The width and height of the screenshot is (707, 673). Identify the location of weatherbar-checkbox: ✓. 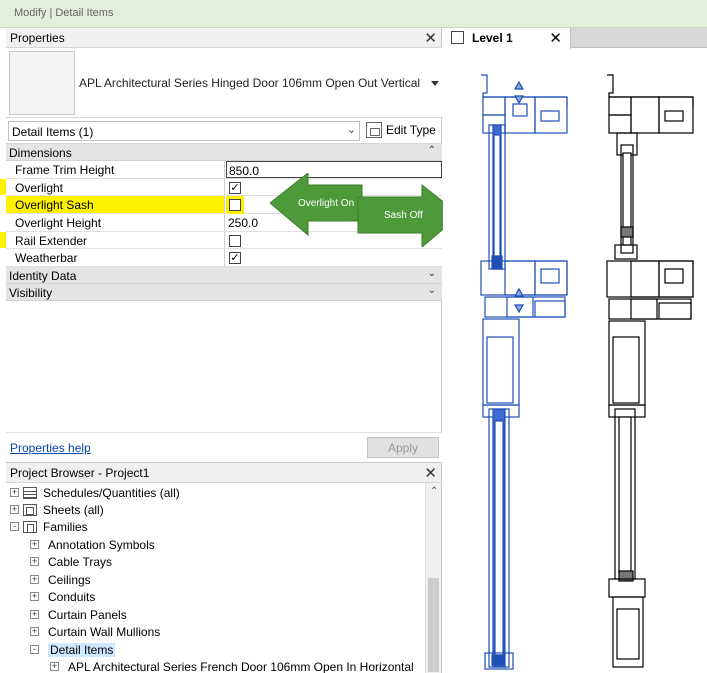
(235, 258).